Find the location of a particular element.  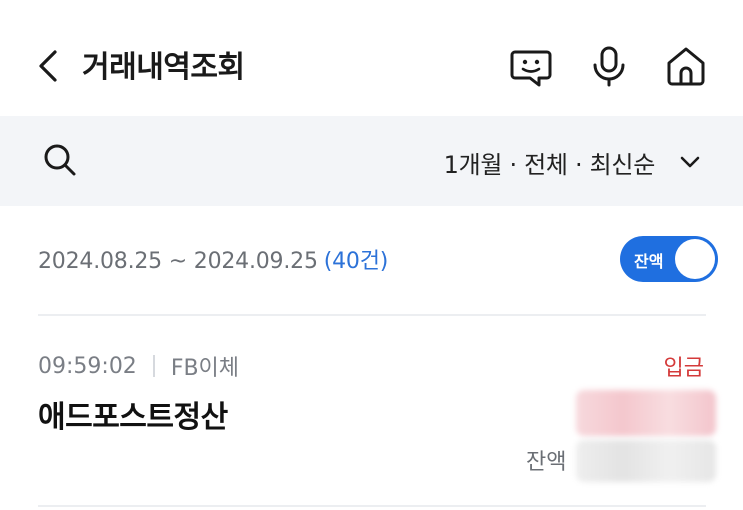

chat-button is located at coordinates (531, 68).